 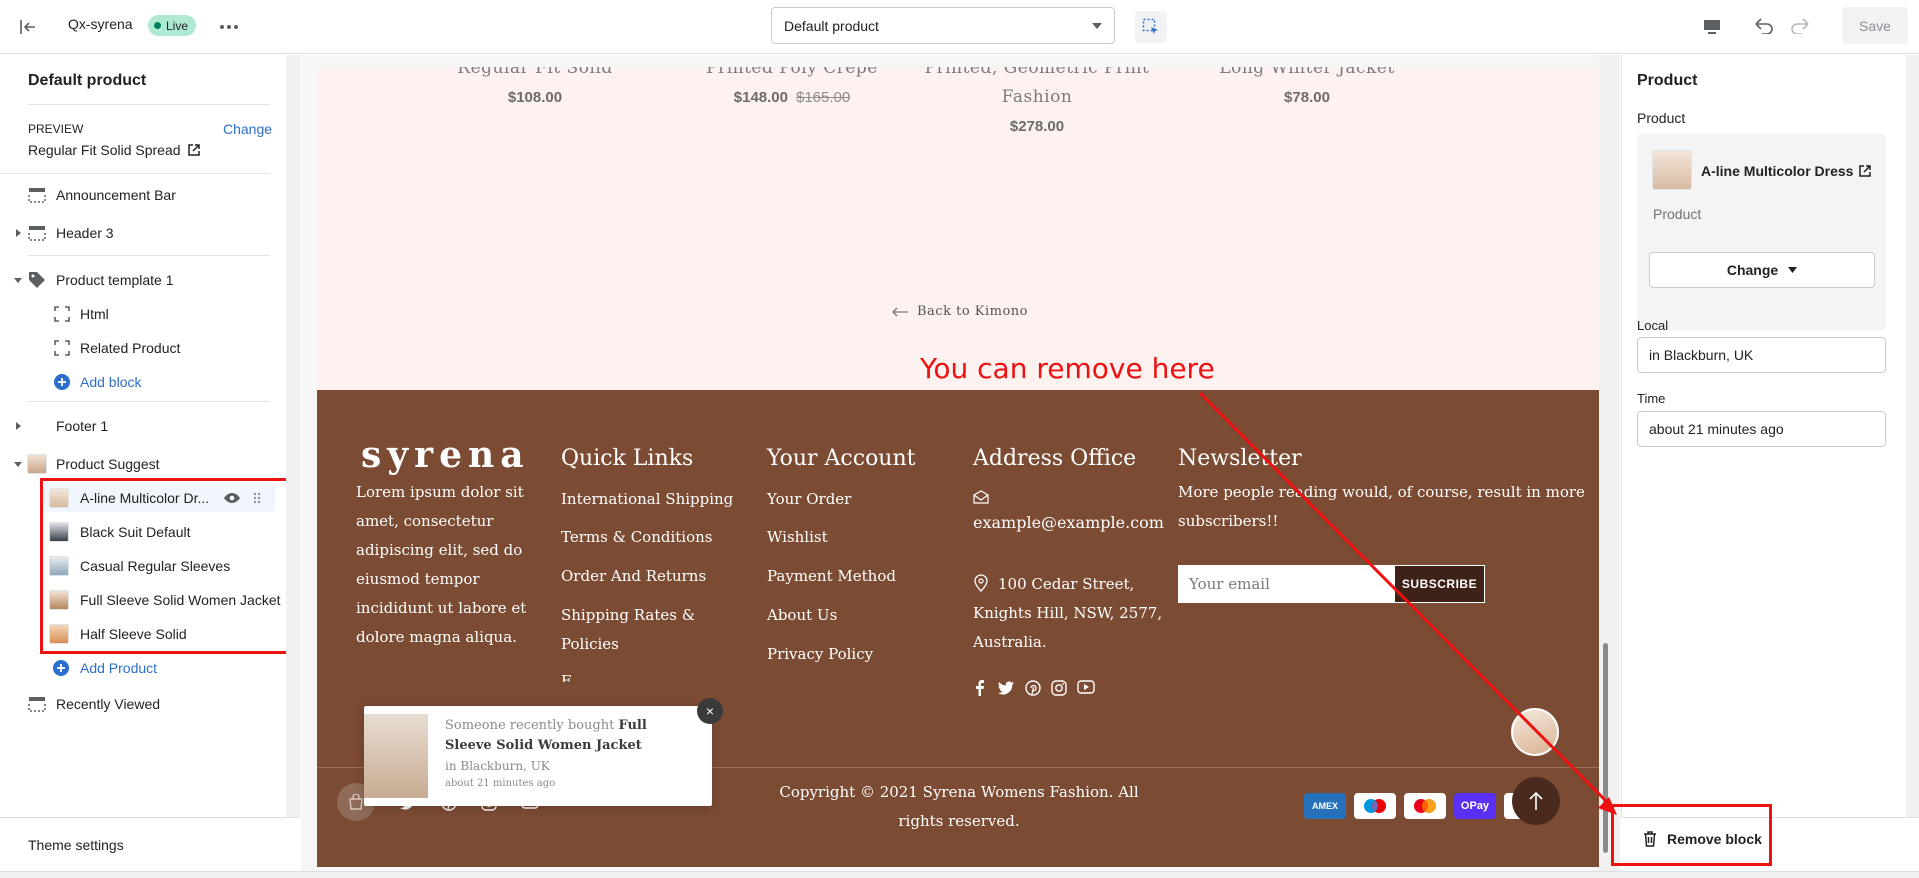 What do you see at coordinates (37, 280) in the screenshot?
I see `tag-icon` at bounding box center [37, 280].